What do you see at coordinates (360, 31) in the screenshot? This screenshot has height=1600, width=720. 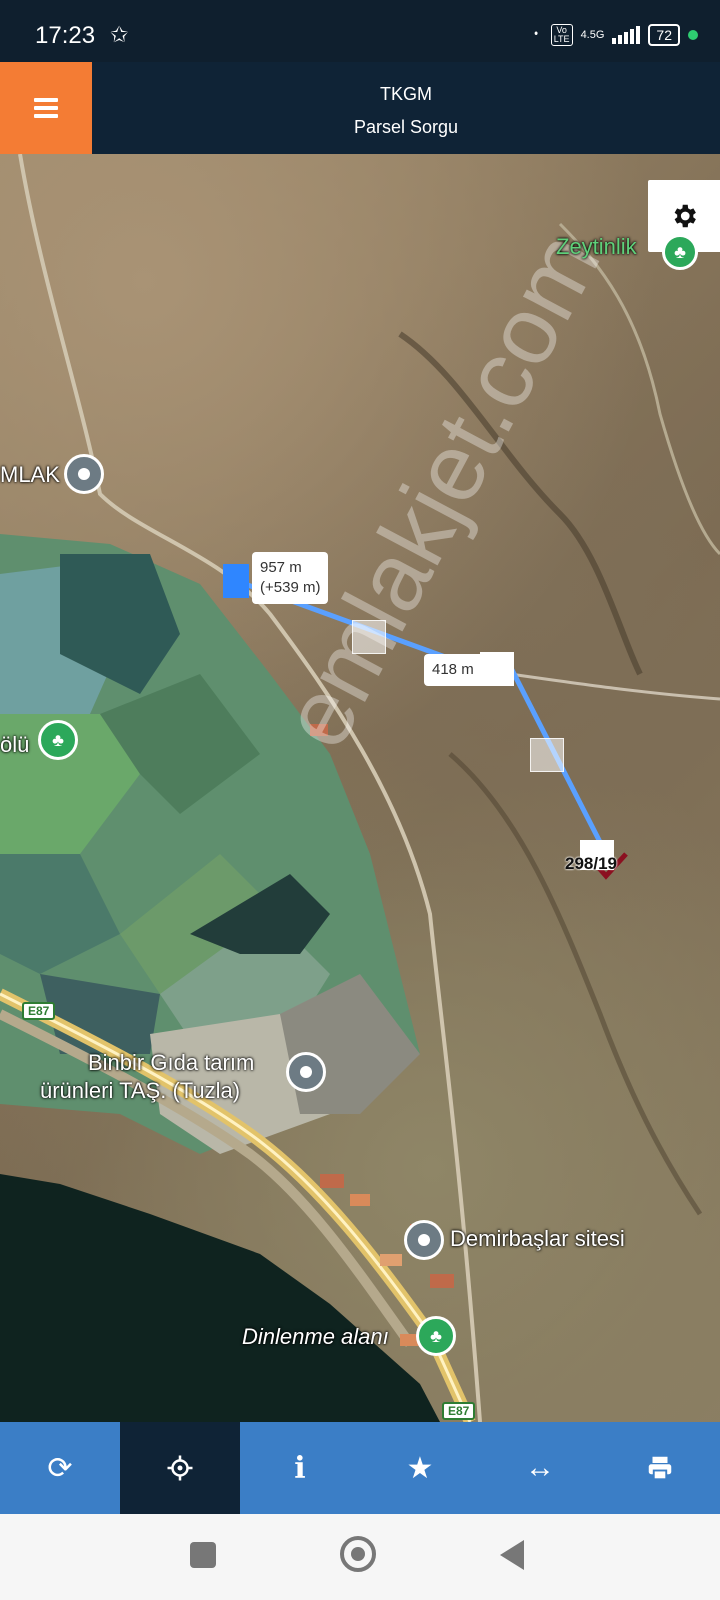 I see `status-bar: 17:23 ✩ ᛫ Vo LTE 4.5G 72` at bounding box center [360, 31].